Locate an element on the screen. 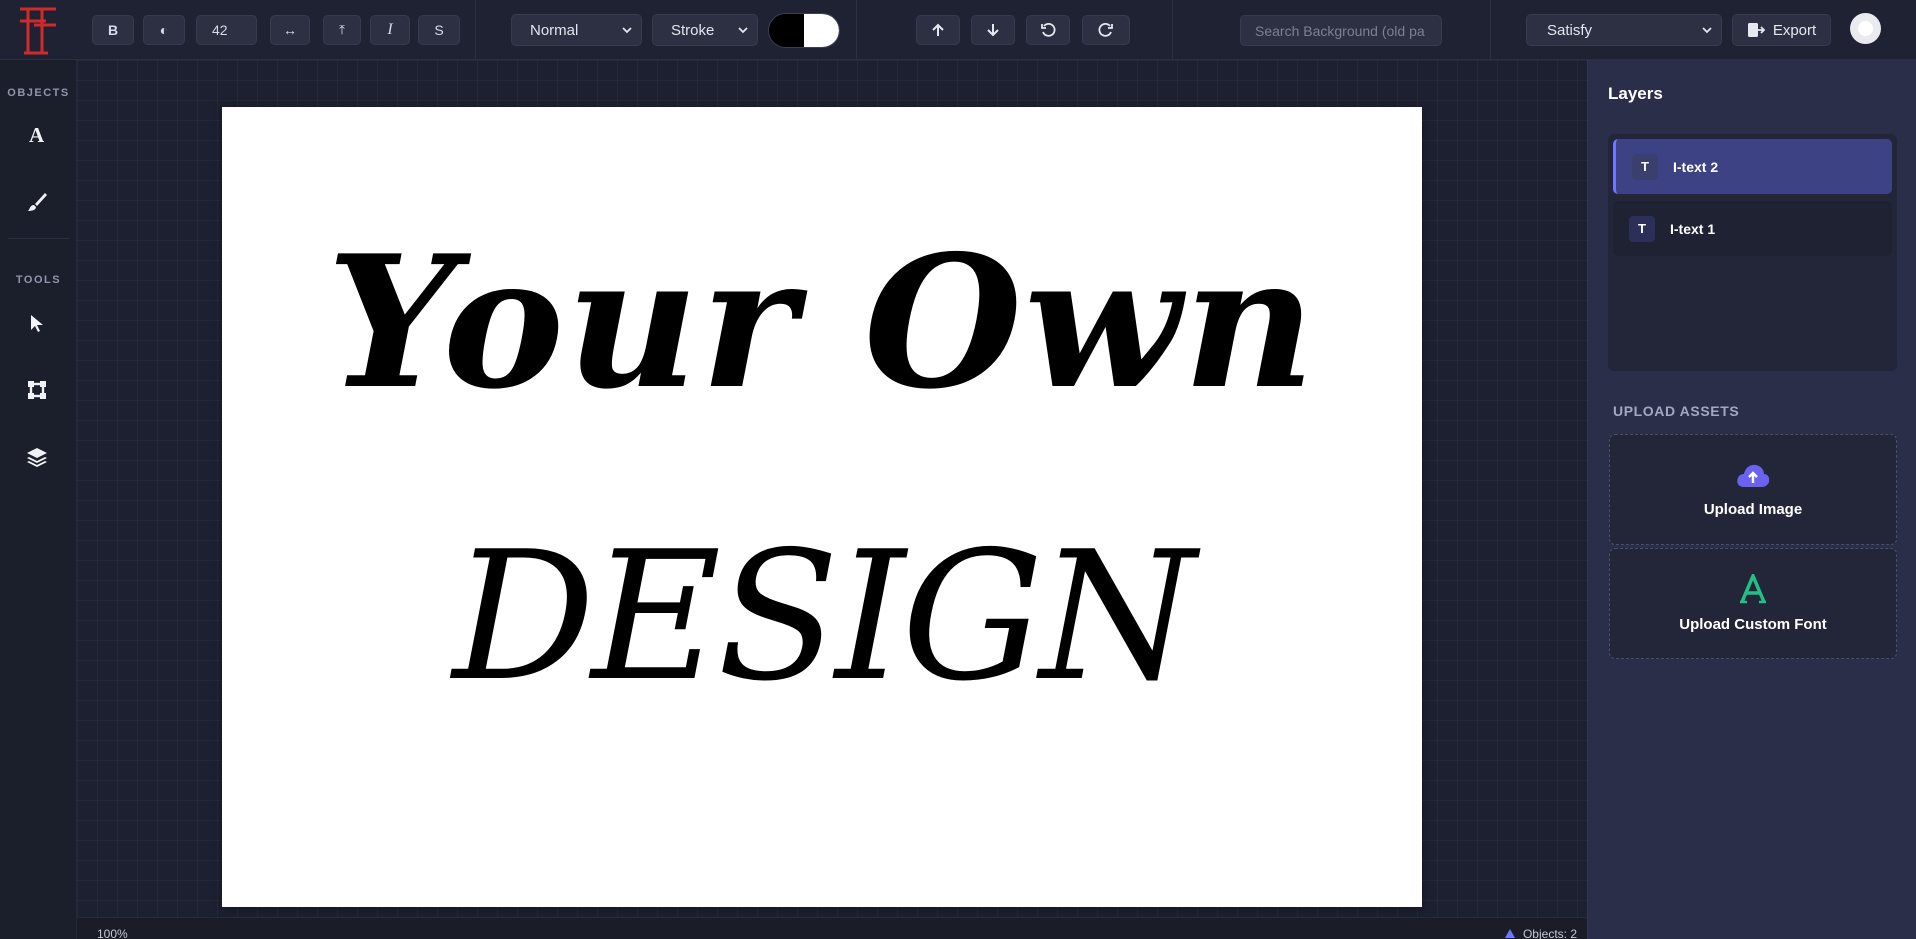 This screenshot has width=1916, height=939. layer-name: I-text 2 is located at coordinates (1696, 166).